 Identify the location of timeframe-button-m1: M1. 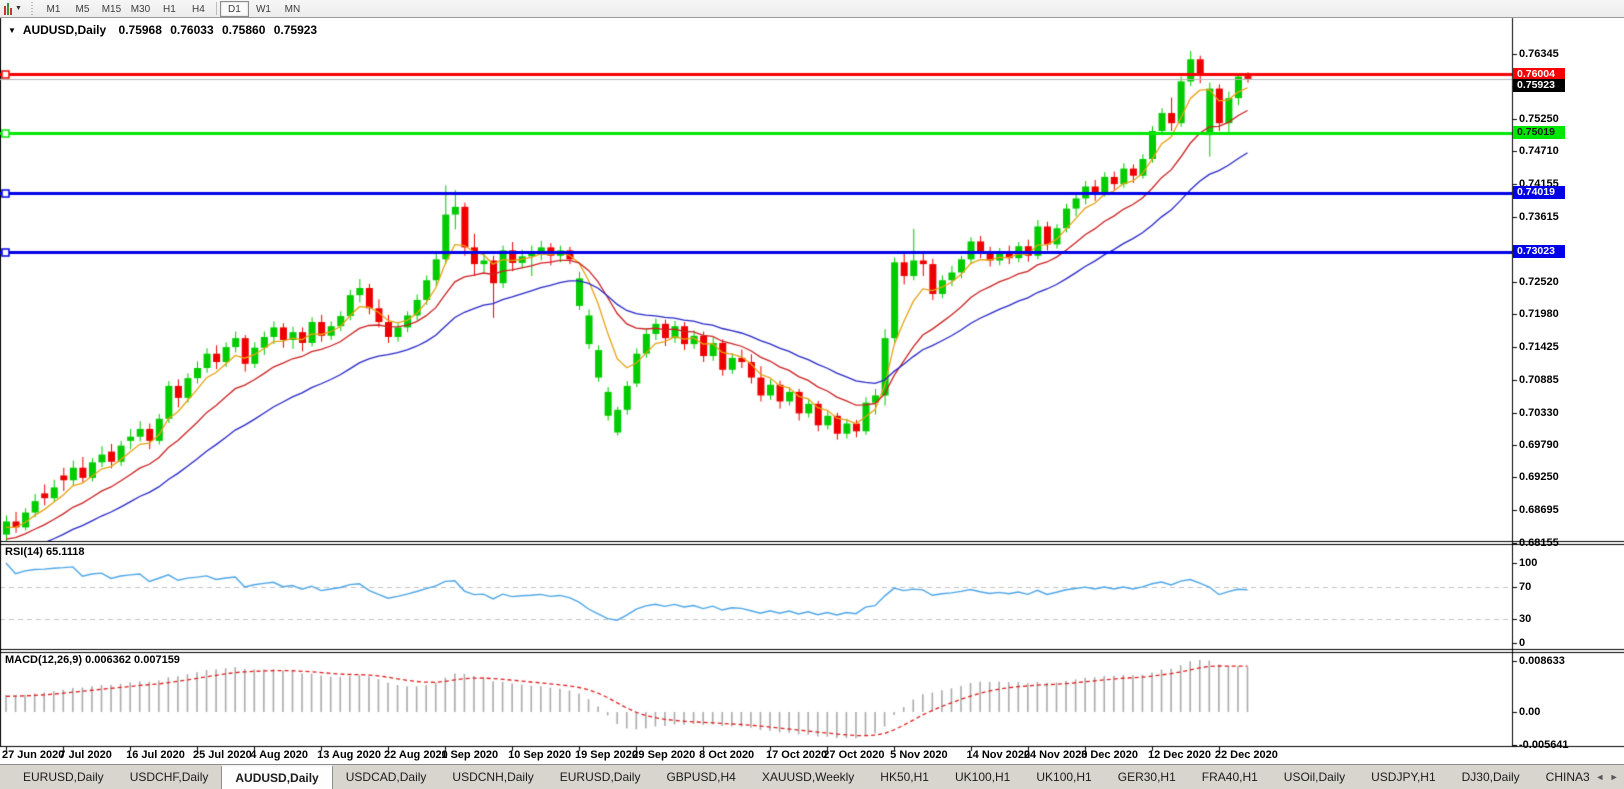
(53, 9).